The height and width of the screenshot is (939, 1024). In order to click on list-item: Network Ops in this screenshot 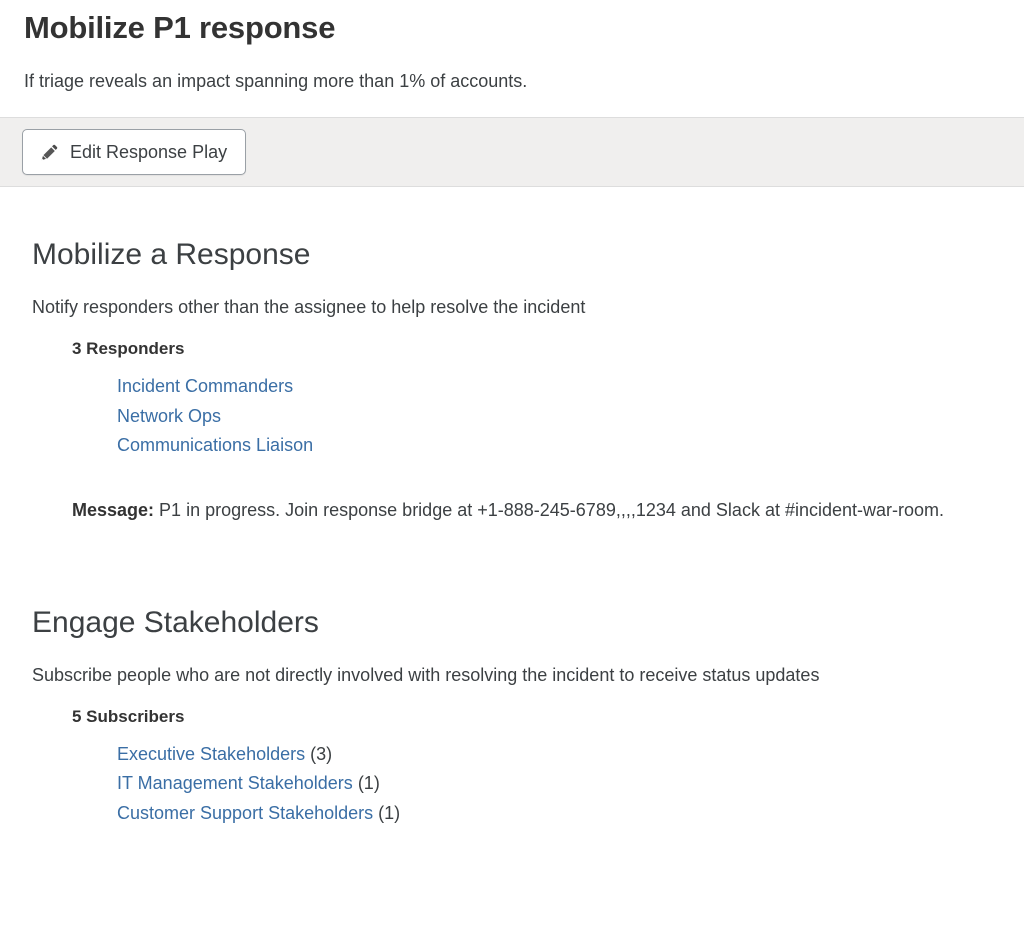, I will do `click(558, 417)`.